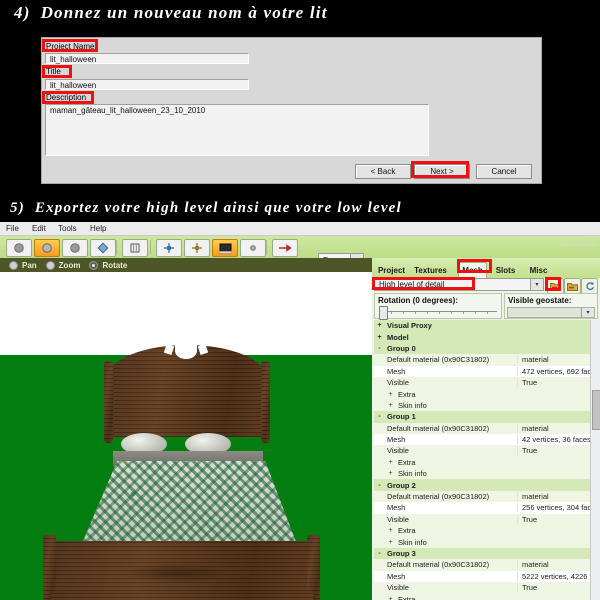 Image resolution: width=600 pixels, height=600 pixels. I want to click on project-name-input: lit_halloween, so click(147, 58).